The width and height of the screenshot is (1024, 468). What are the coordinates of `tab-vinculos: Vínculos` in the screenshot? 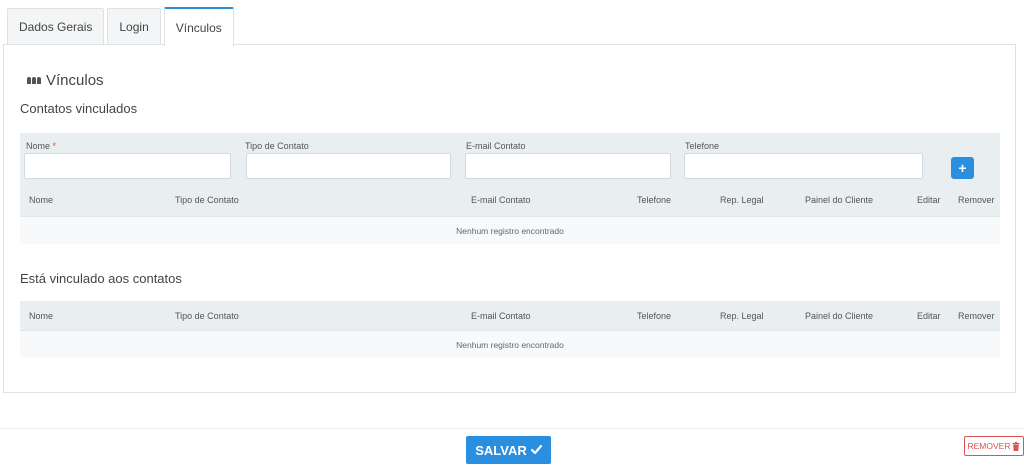 It's located at (198, 26).